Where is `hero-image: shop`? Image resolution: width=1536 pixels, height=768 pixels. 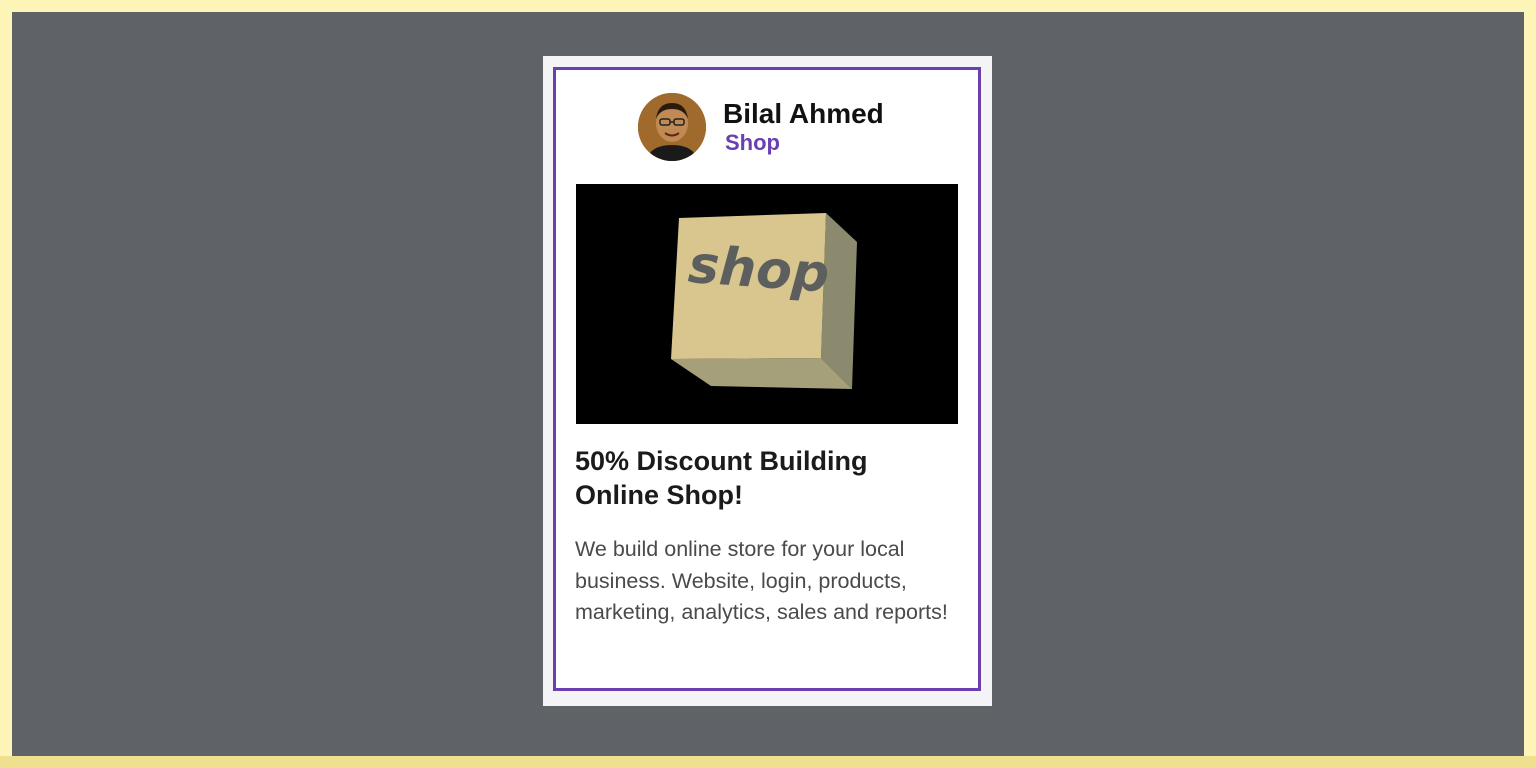 hero-image: shop is located at coordinates (767, 304).